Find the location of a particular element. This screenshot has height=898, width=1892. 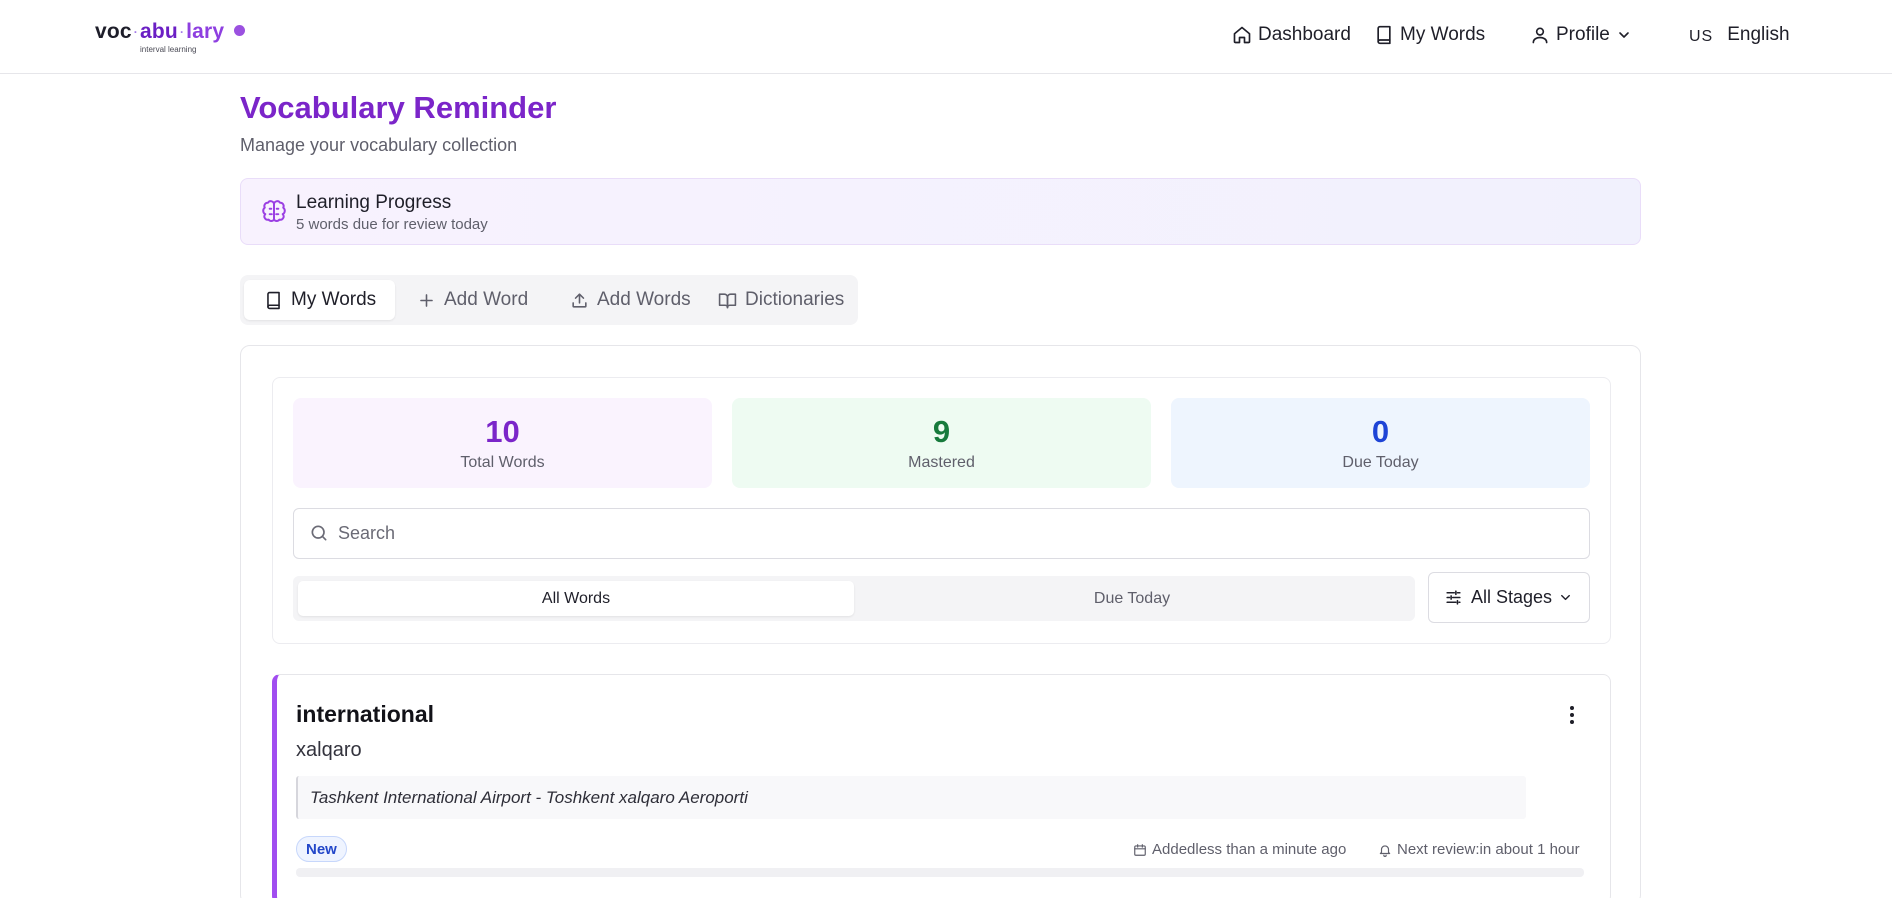

stat-total-label: Total Words is located at coordinates (502, 462).